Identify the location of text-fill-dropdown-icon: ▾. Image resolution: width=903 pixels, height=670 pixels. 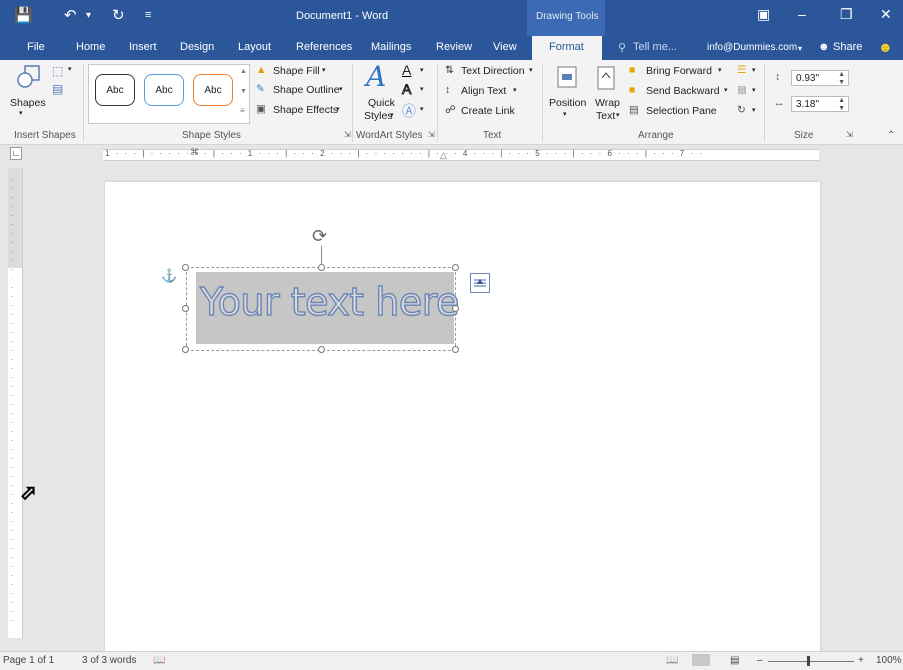
(422, 70).